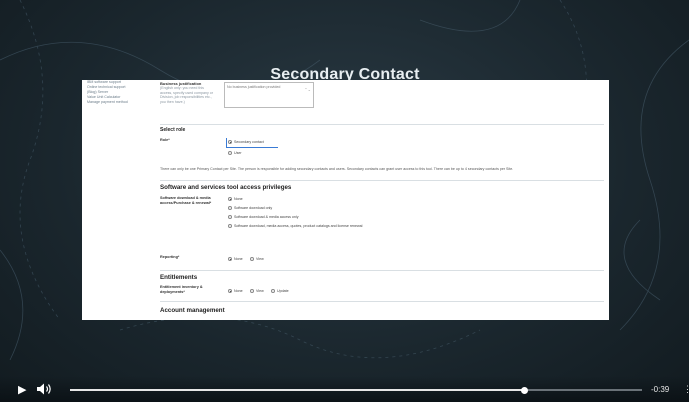 The height and width of the screenshot is (402, 689). I want to click on progress-track, so click(356, 390).